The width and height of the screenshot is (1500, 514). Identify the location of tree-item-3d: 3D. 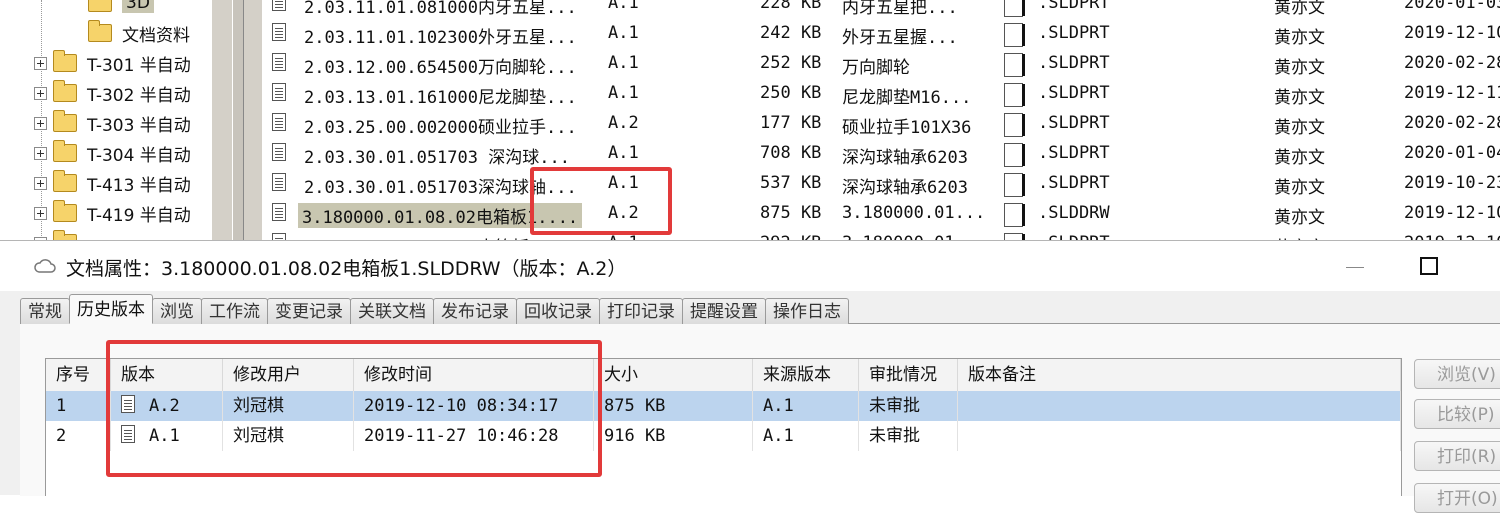
(121, 9).